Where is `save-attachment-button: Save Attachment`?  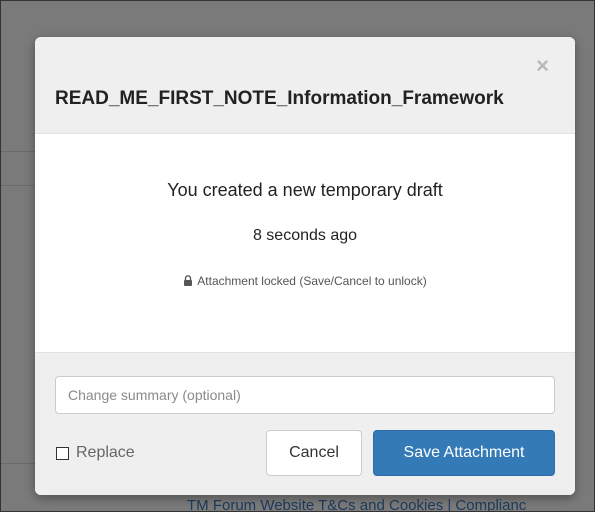 save-attachment-button: Save Attachment is located at coordinates (464, 453).